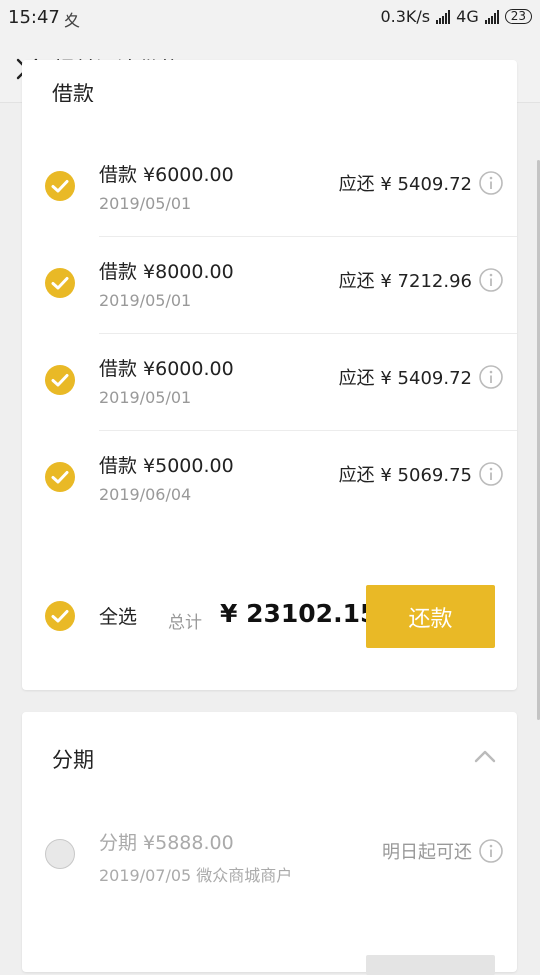 This screenshot has width=540, height=975. I want to click on select-all-check-icon, so click(60, 616).